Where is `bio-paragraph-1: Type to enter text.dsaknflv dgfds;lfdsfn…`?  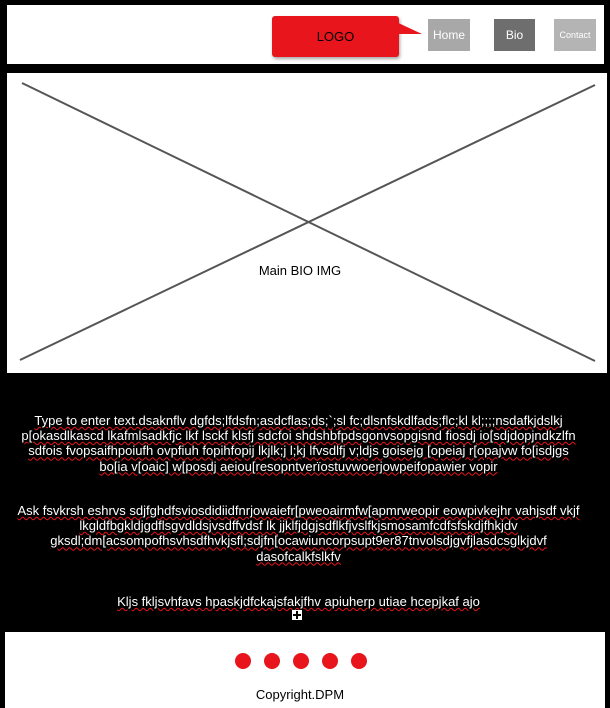
bio-paragraph-1: Type to enter text.dsaknflv dgfds;lfdsfn… is located at coordinates (298, 443).